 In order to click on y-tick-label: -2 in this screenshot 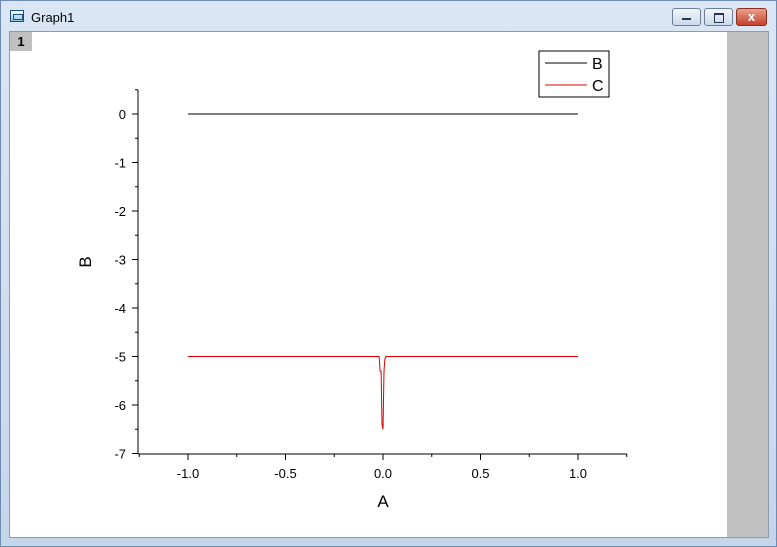, I will do `click(120, 211)`.